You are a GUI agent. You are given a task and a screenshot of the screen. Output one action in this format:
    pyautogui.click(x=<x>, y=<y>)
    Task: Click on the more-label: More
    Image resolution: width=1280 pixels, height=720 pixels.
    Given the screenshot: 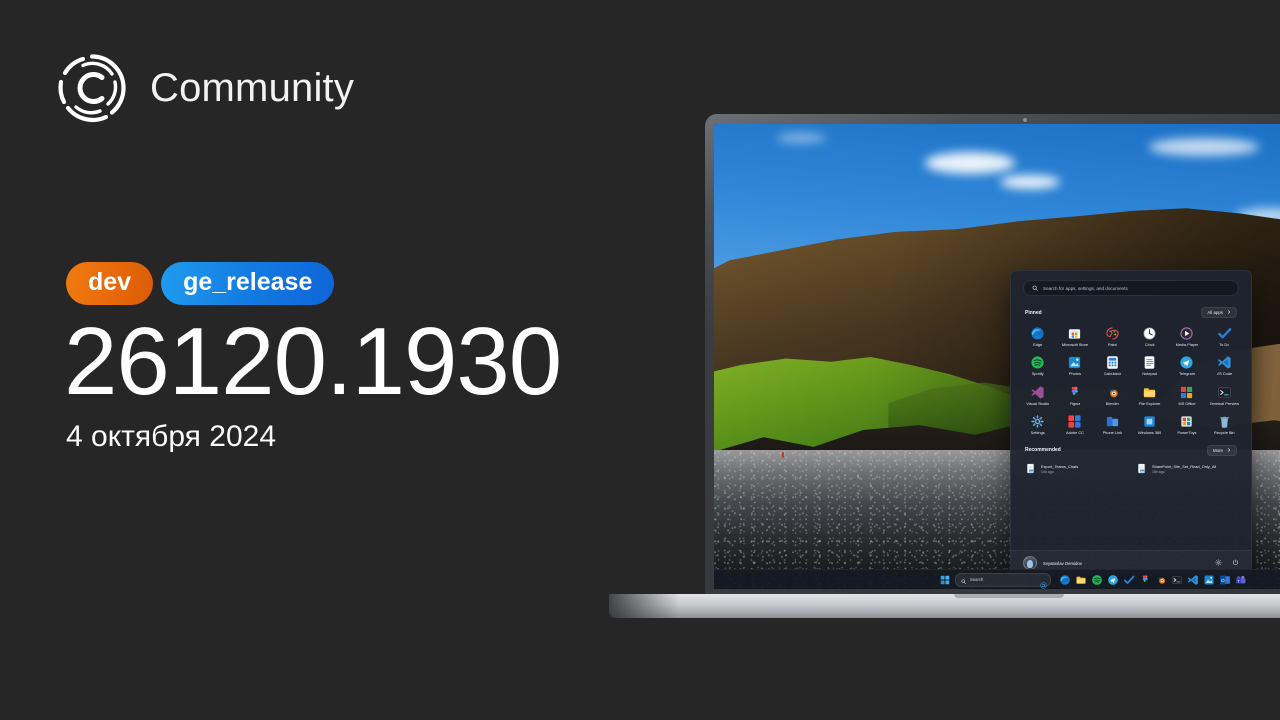 What is the action you would take?
    pyautogui.click(x=1217, y=450)
    